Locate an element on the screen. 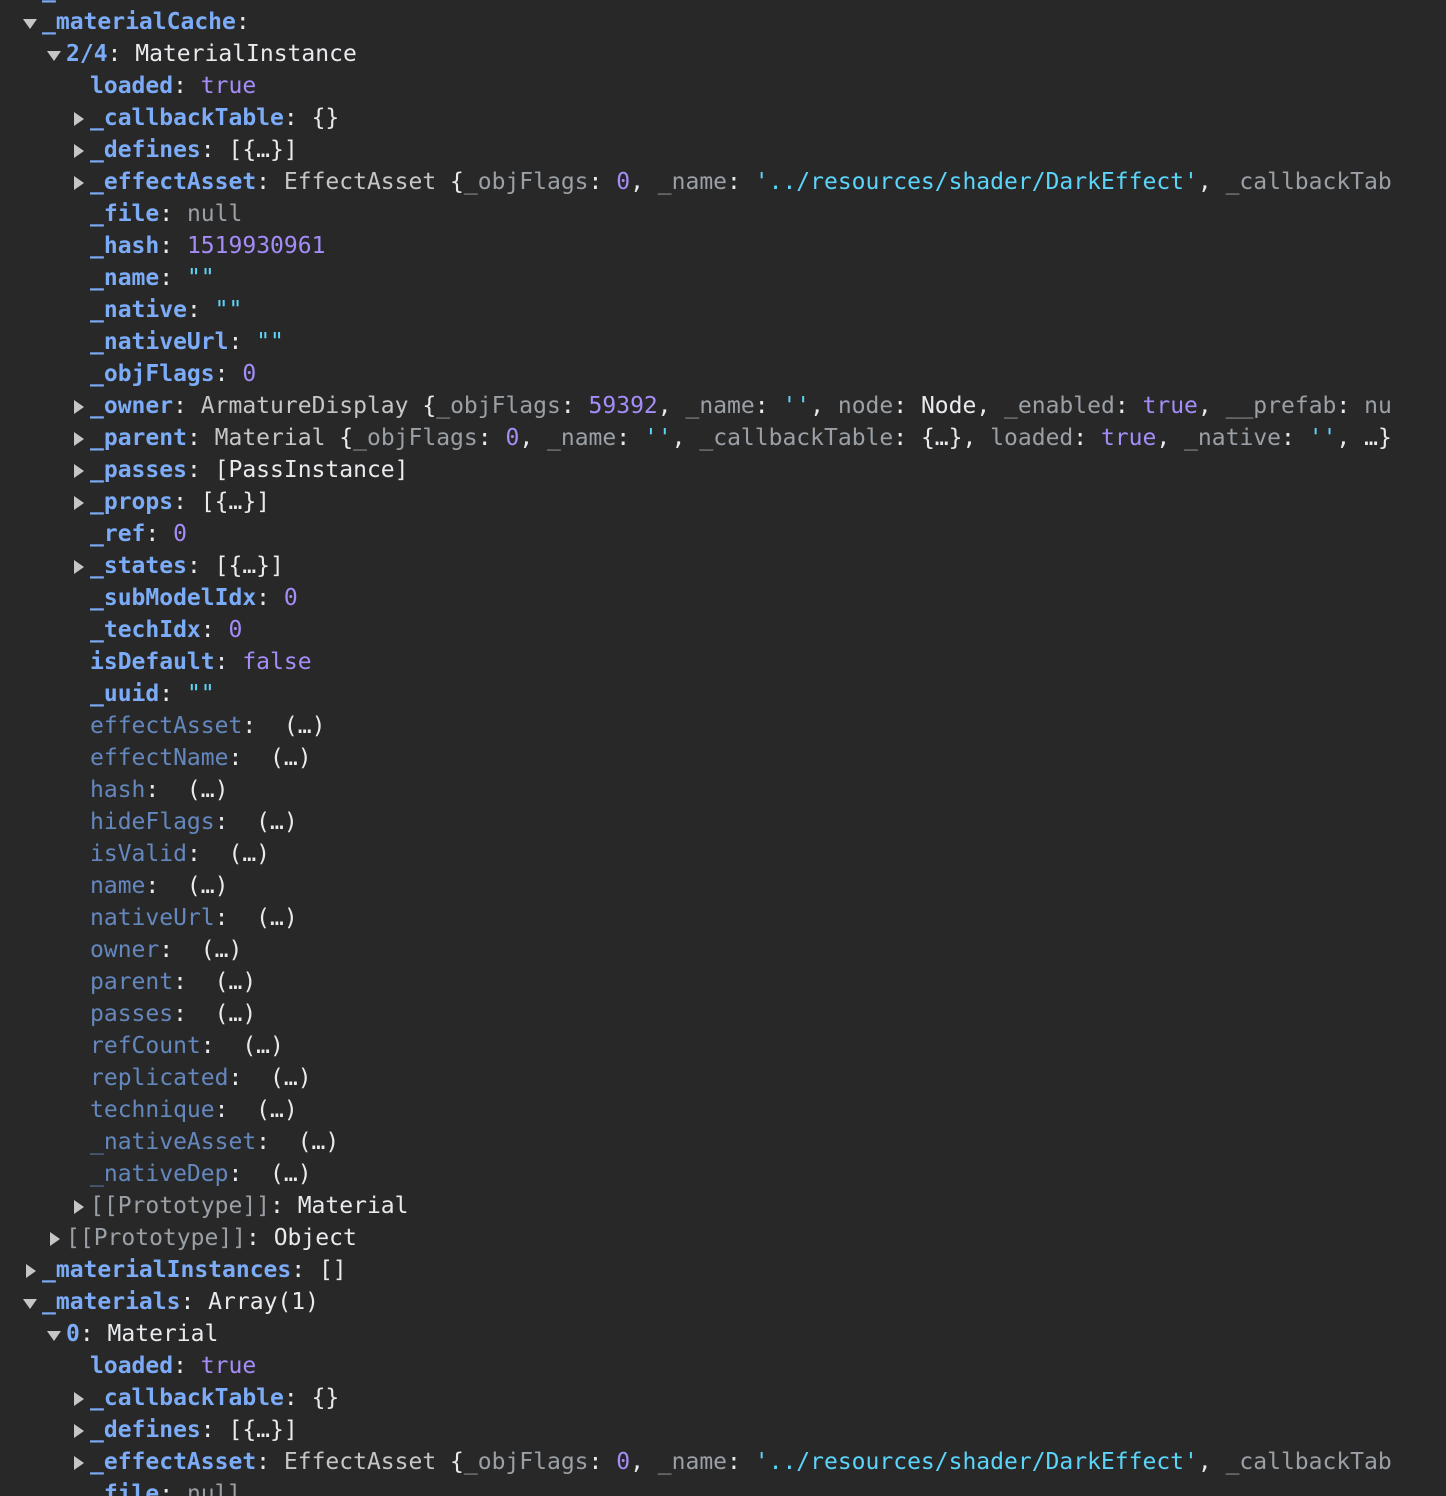  tree-row-content: passes: (…) is located at coordinates (173, 1014).